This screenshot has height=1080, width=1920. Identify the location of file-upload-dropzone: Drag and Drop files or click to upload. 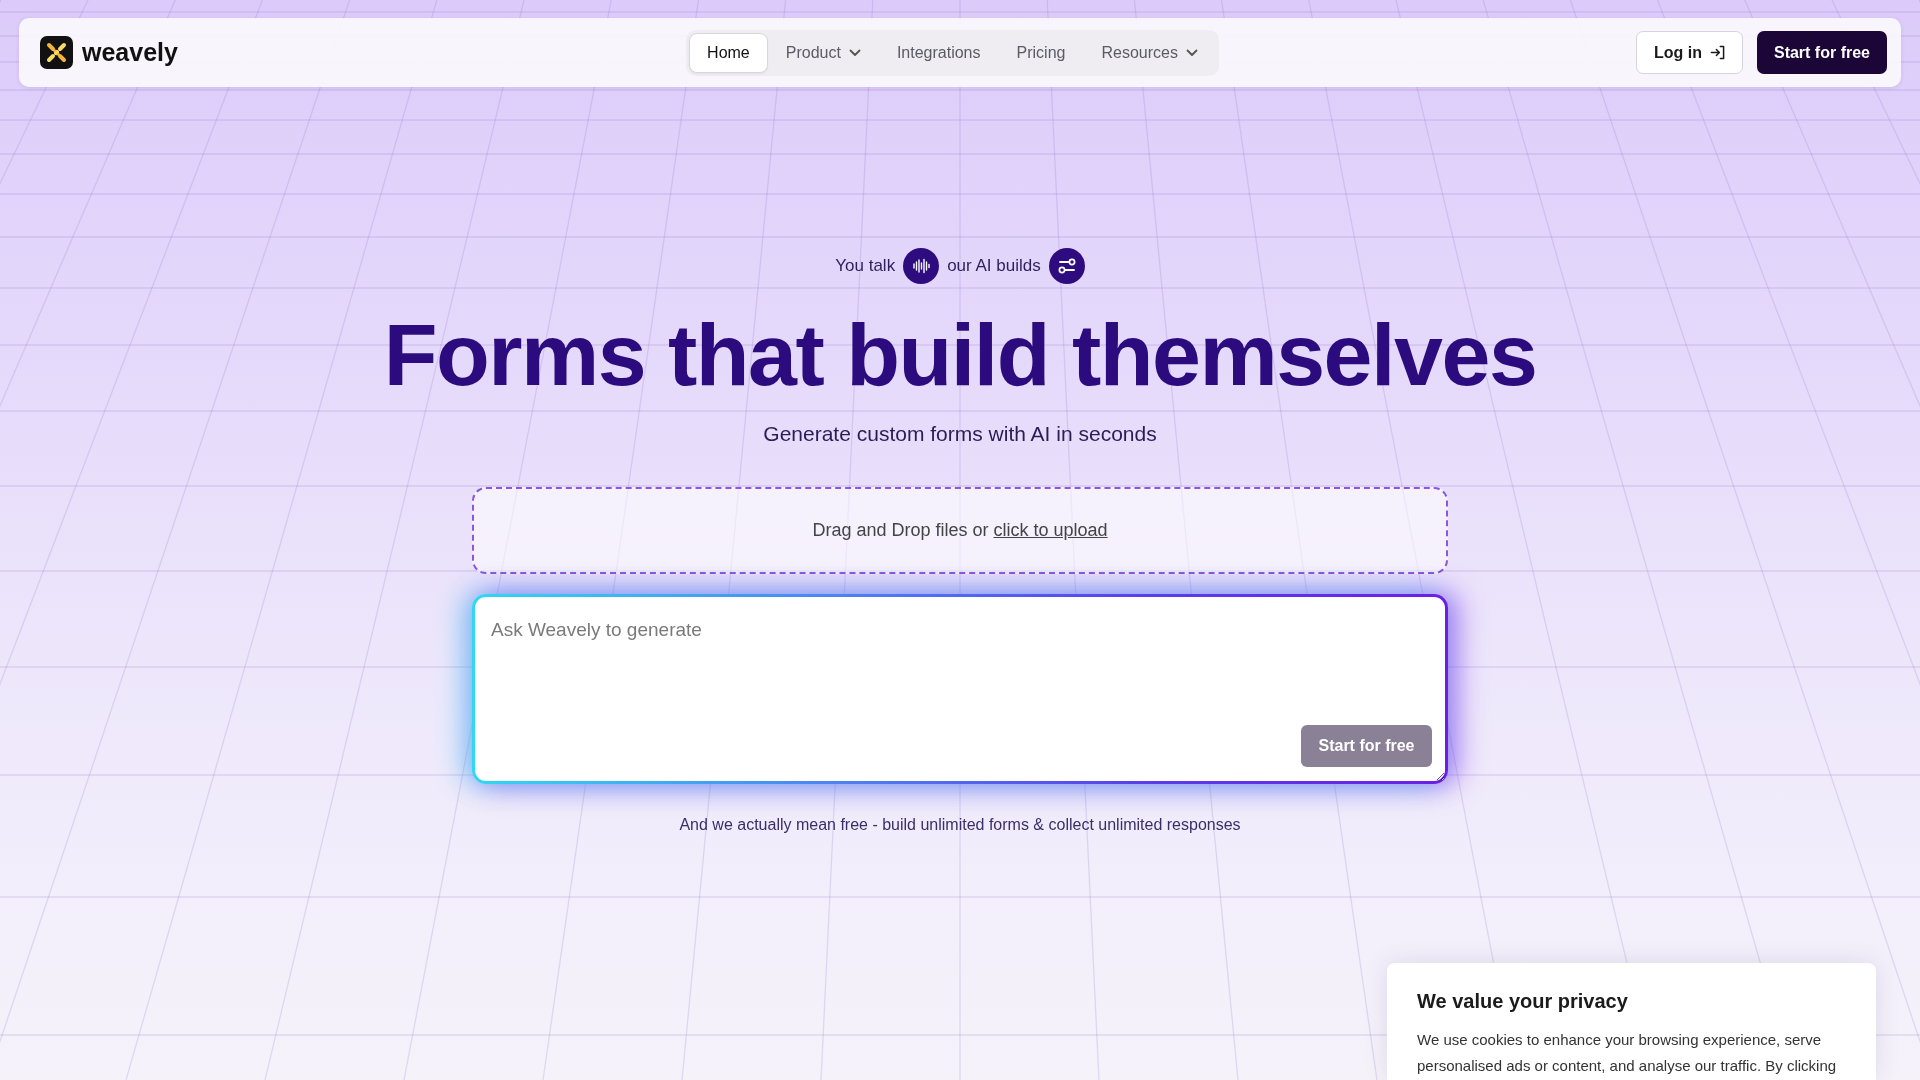
(960, 530).